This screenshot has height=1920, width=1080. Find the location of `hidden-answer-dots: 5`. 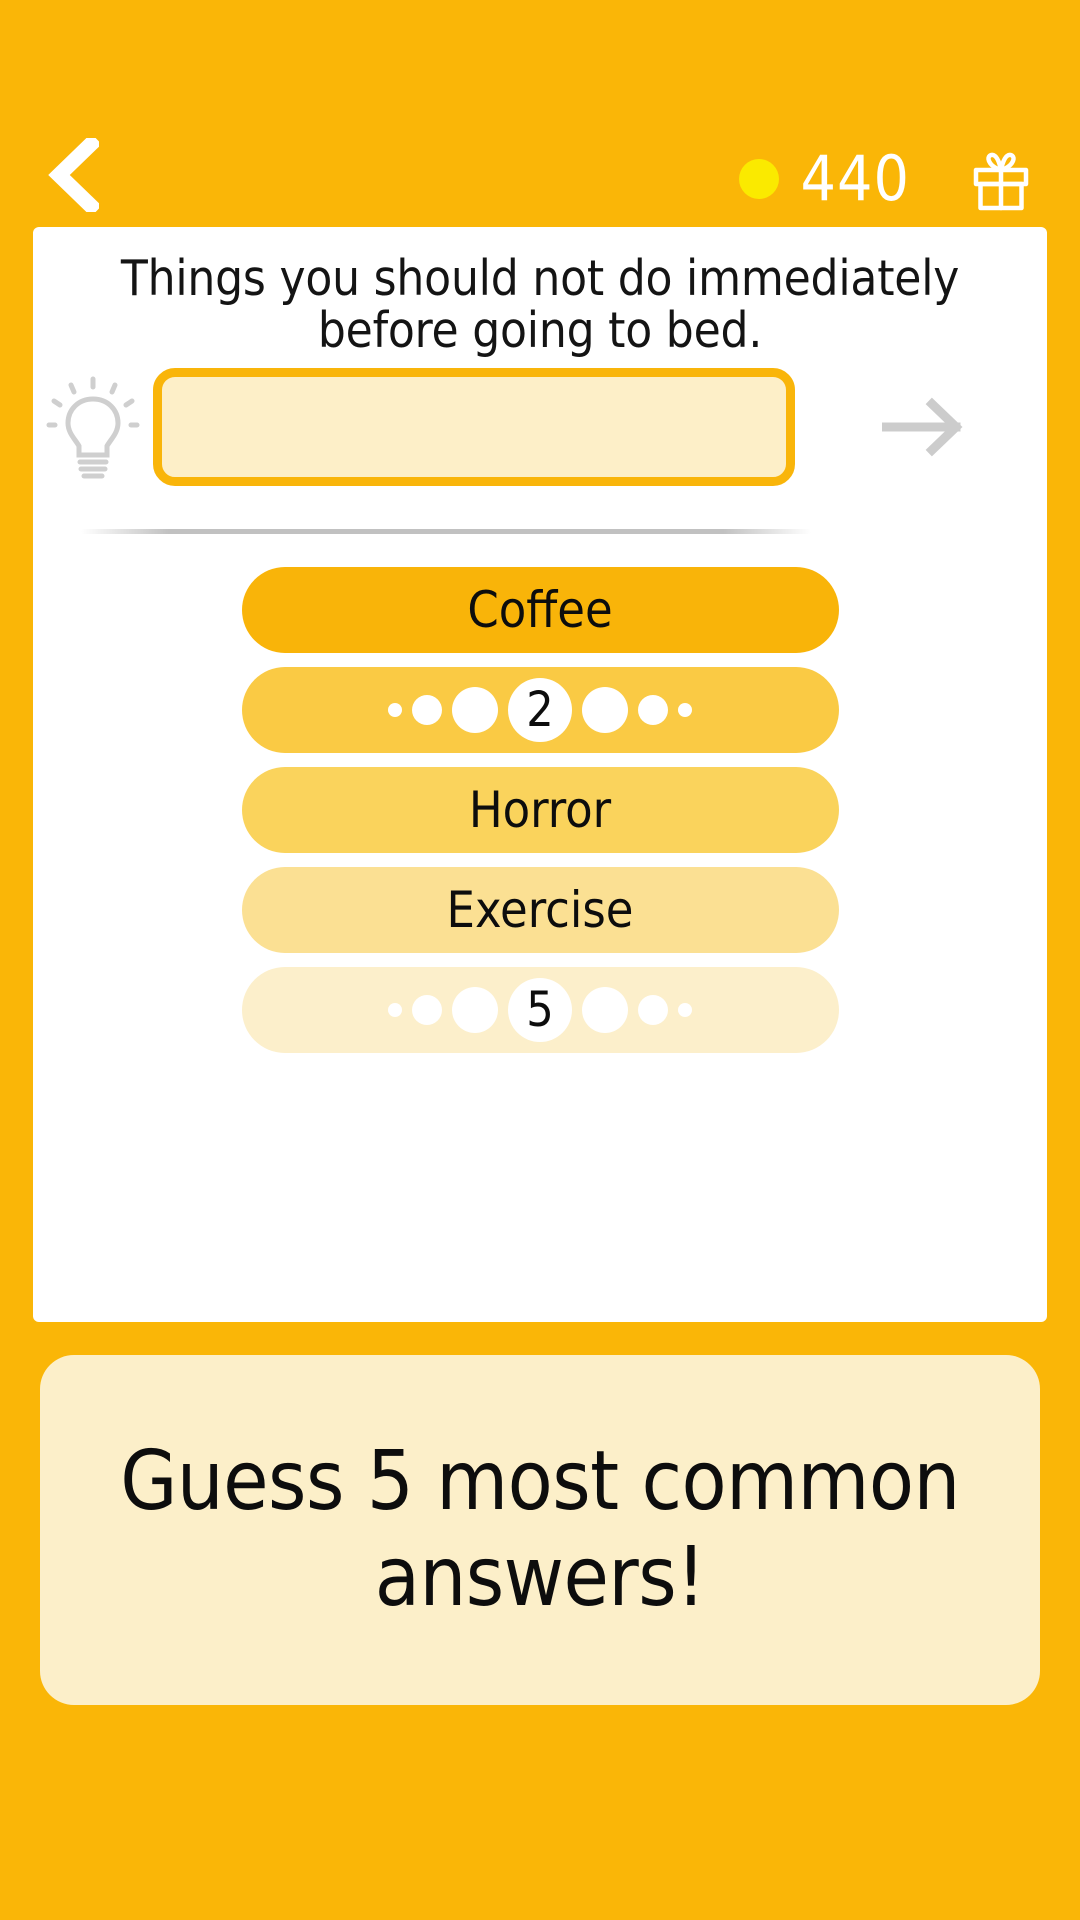

hidden-answer-dots: 5 is located at coordinates (540, 1010).